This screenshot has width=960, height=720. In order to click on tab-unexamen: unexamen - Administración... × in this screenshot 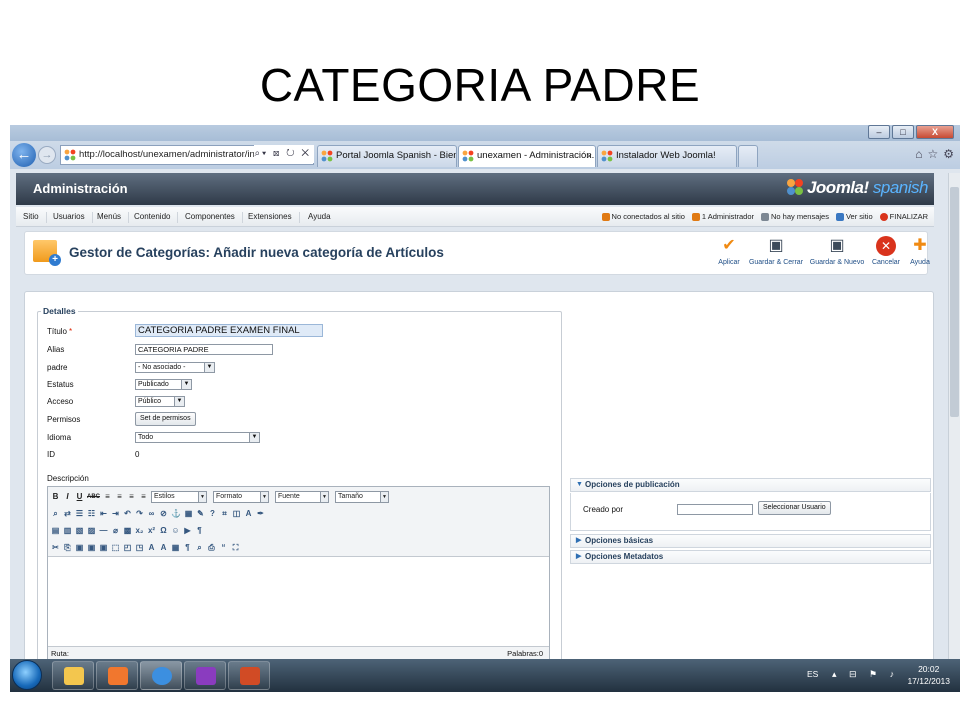, I will do `click(527, 156)`.